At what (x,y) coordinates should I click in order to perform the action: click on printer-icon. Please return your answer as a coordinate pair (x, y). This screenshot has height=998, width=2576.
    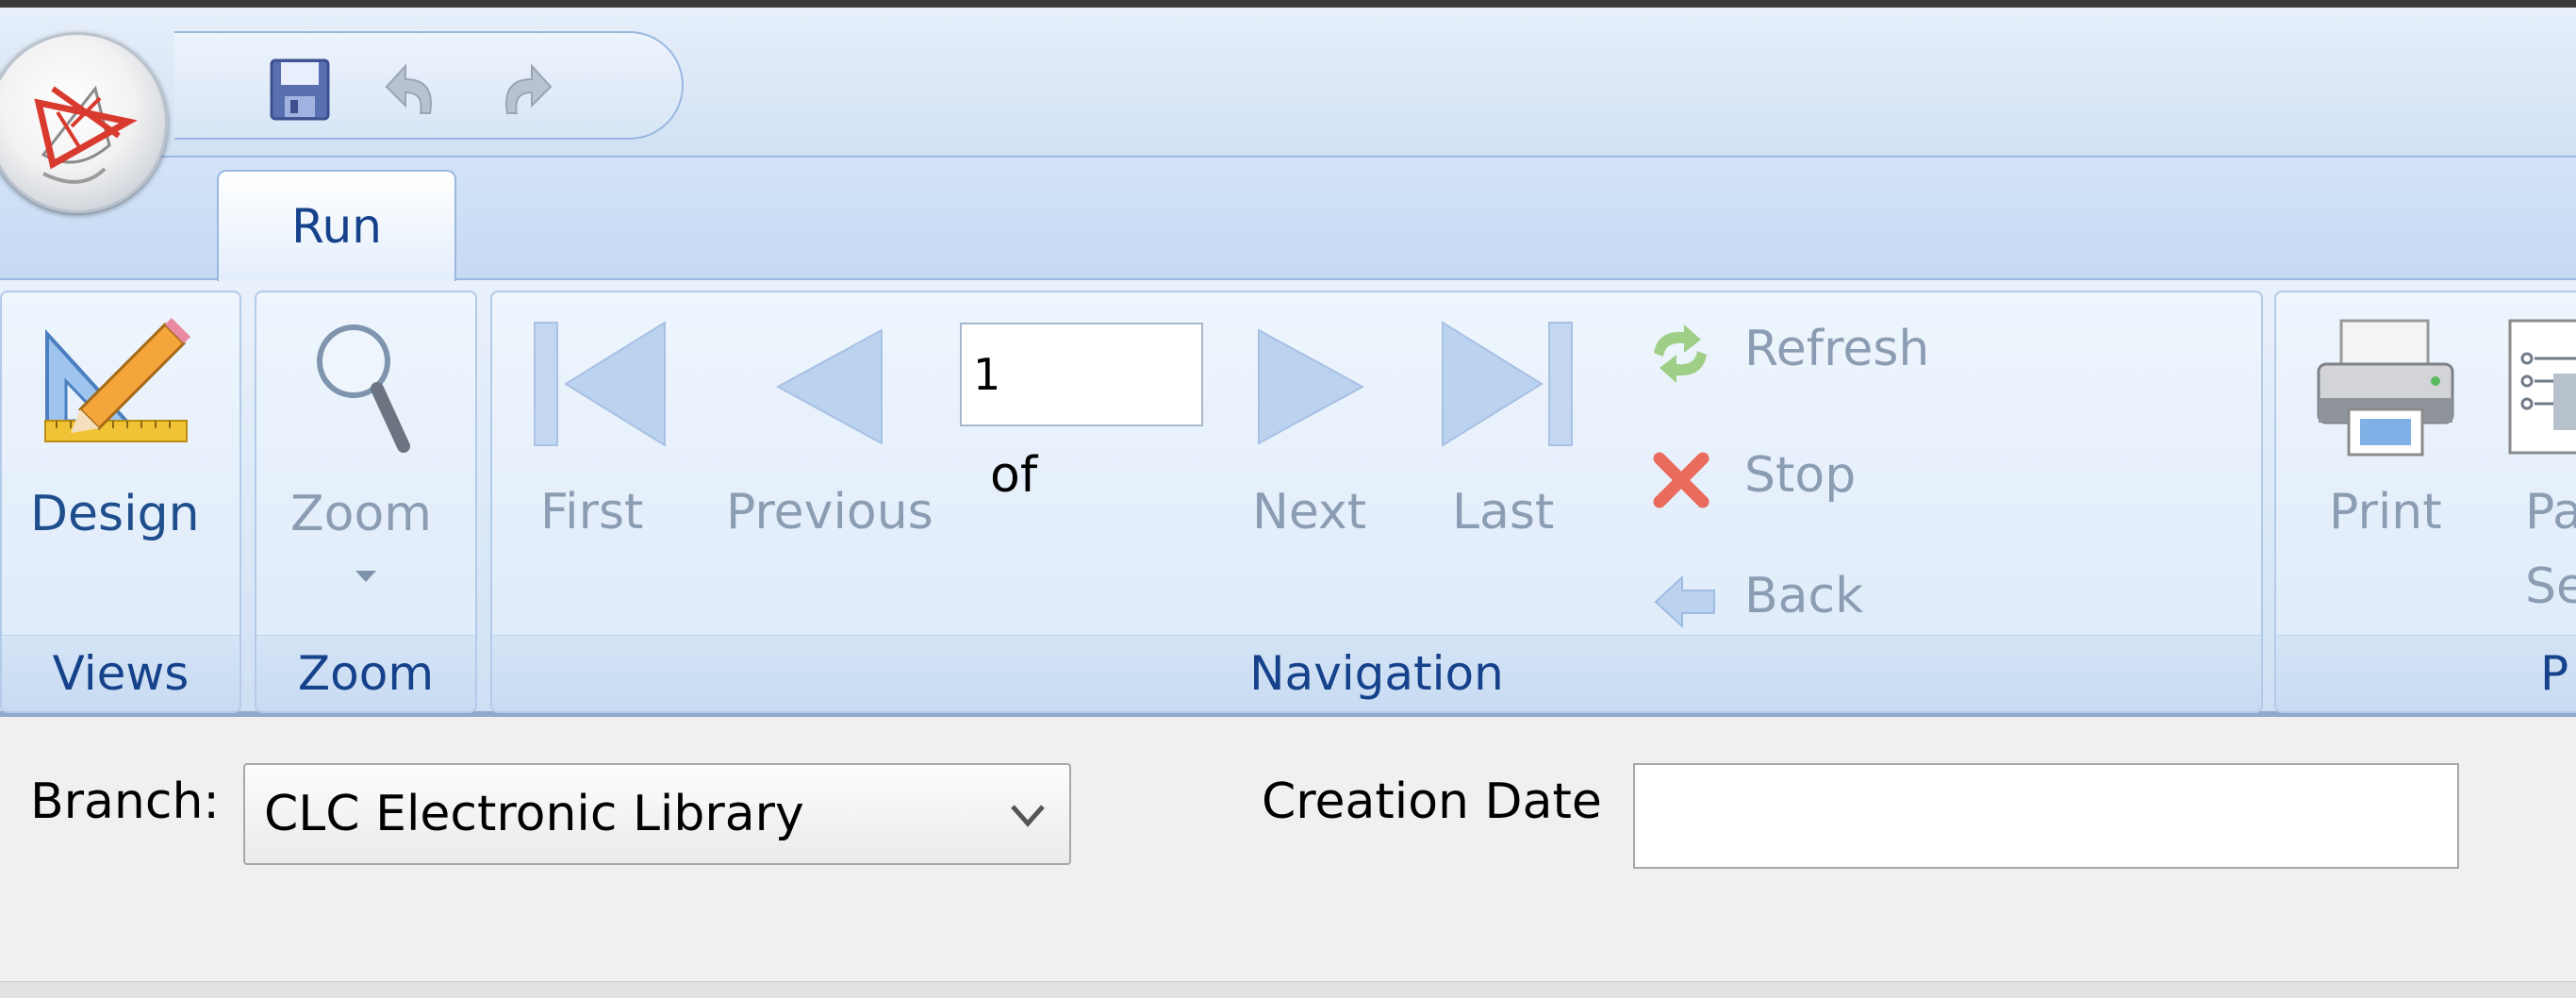
    Looking at the image, I should click on (2385, 388).